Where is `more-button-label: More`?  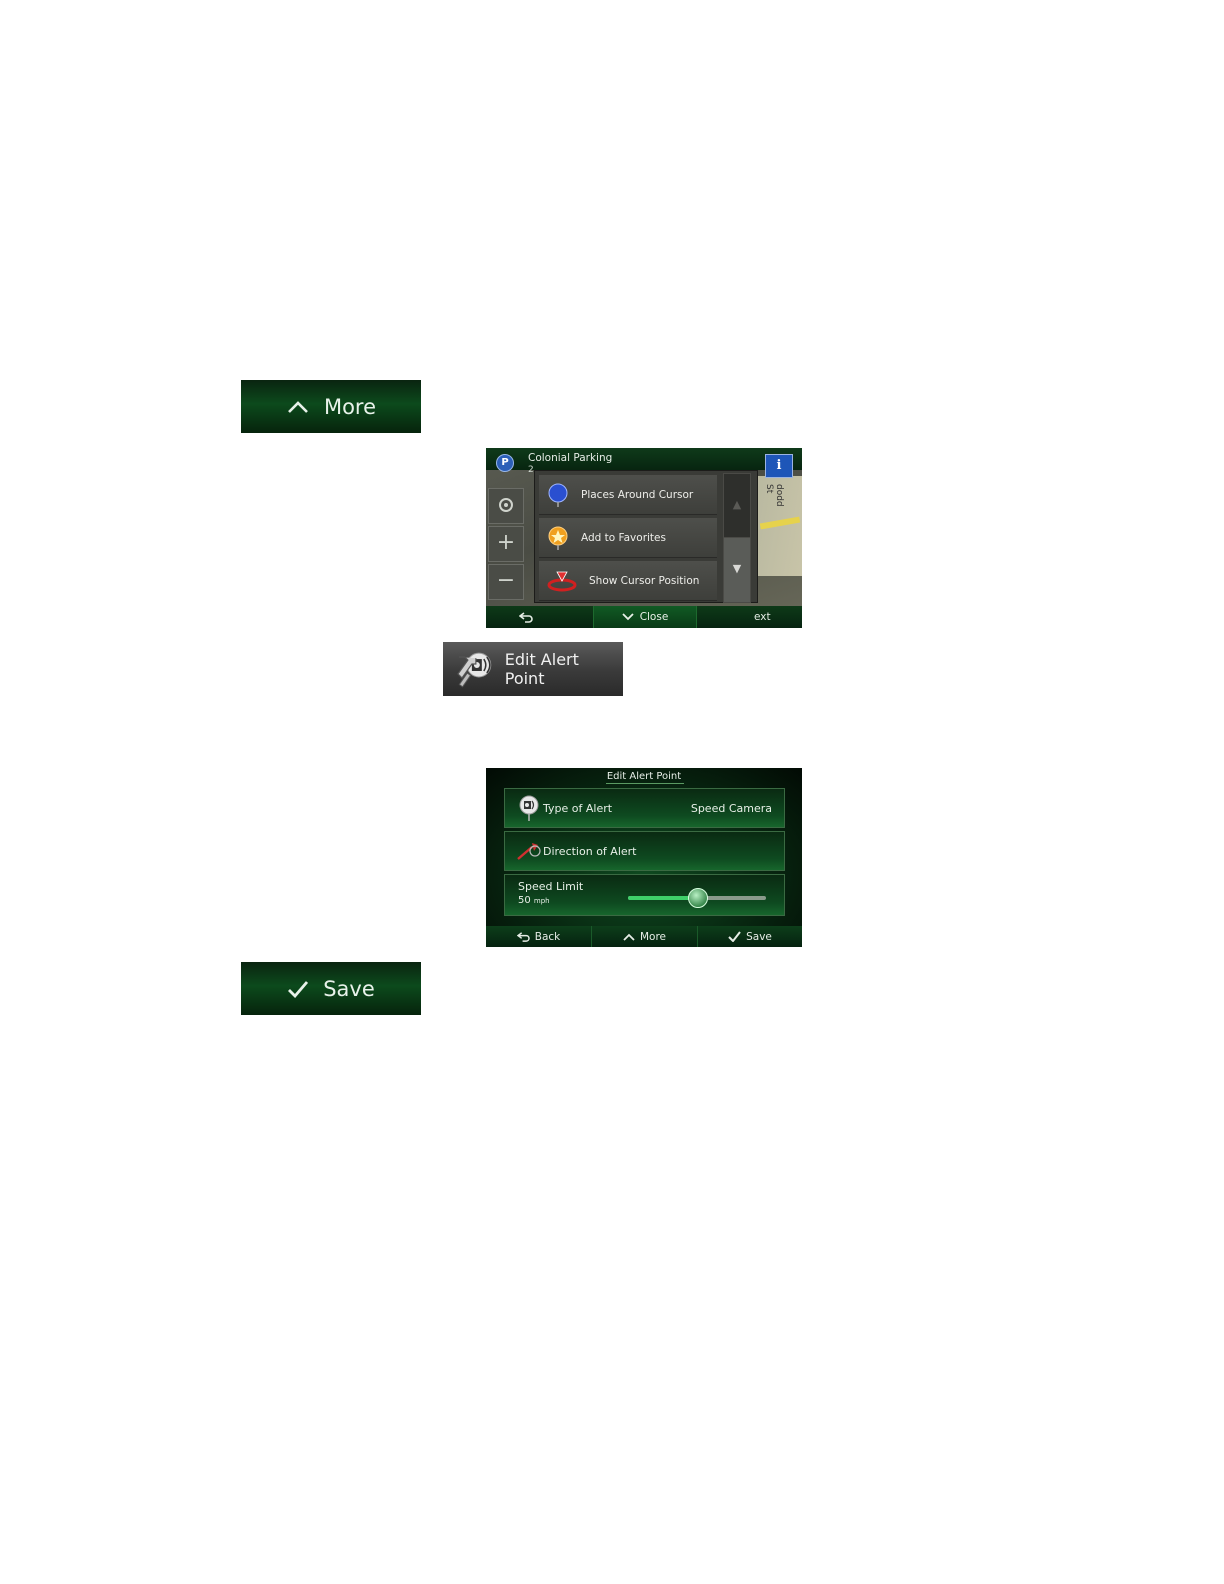 more-button-label: More is located at coordinates (350, 406).